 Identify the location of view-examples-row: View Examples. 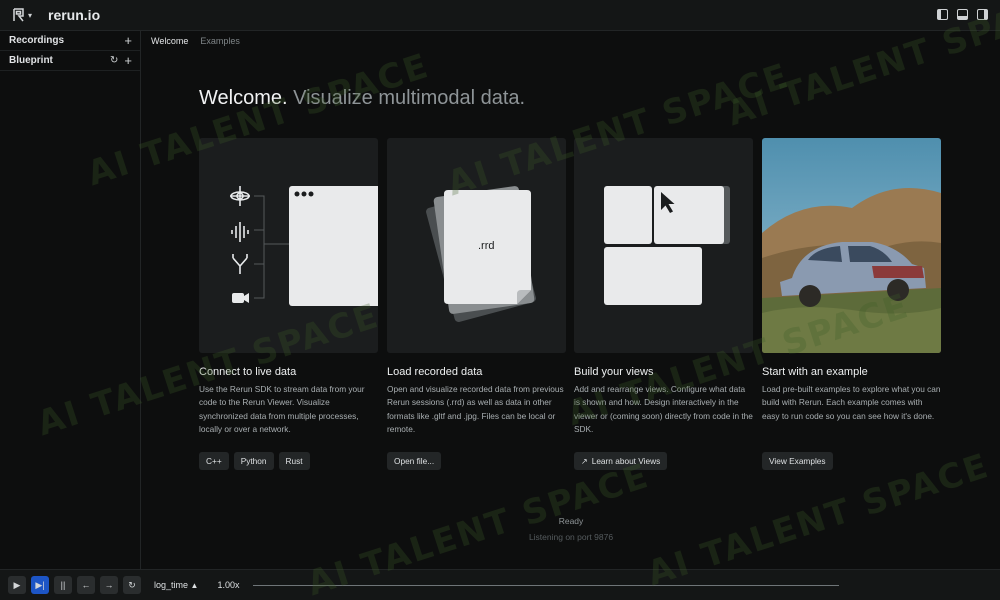
(797, 461).